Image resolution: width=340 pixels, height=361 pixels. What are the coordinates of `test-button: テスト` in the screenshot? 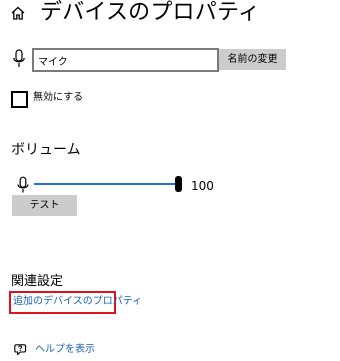 It's located at (44, 205).